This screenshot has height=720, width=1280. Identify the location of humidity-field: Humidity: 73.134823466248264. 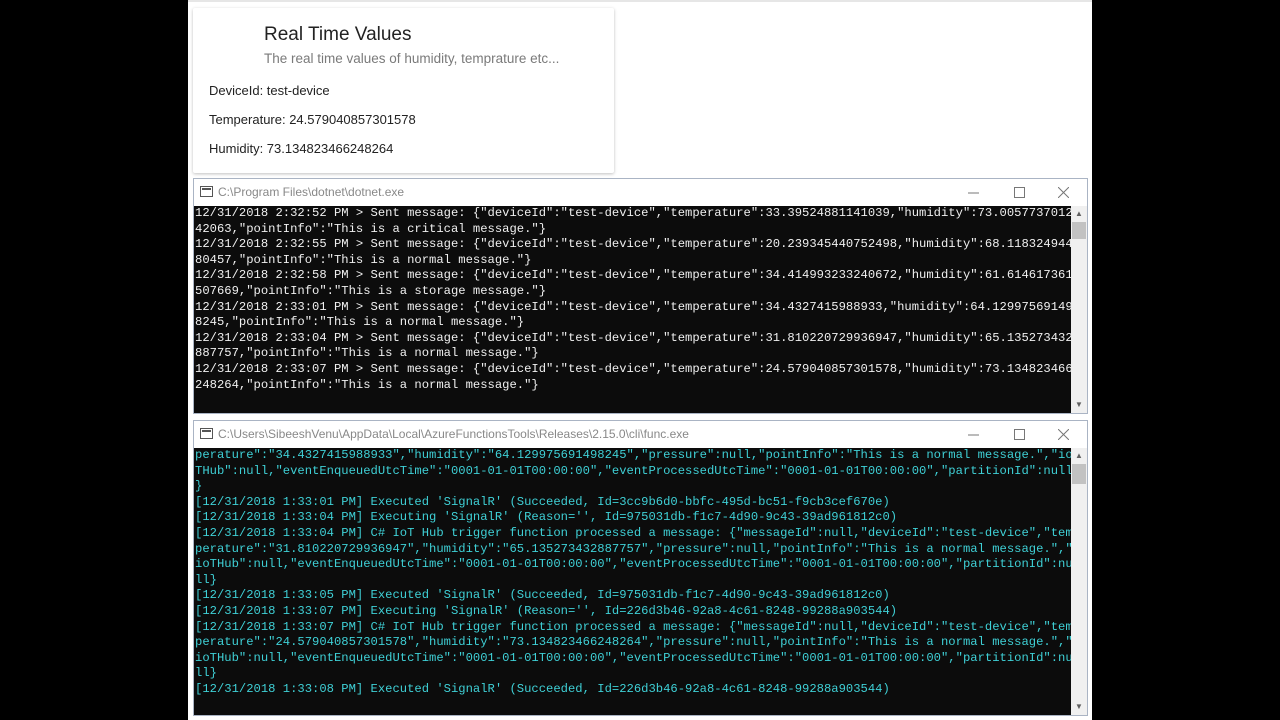
(301, 148).